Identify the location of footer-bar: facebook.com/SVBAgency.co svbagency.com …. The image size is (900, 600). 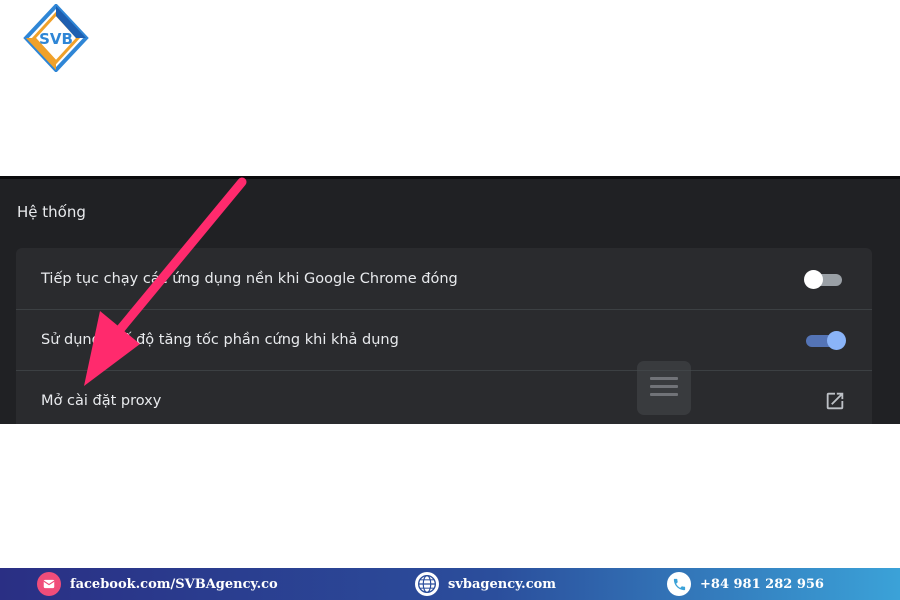
(450, 584).